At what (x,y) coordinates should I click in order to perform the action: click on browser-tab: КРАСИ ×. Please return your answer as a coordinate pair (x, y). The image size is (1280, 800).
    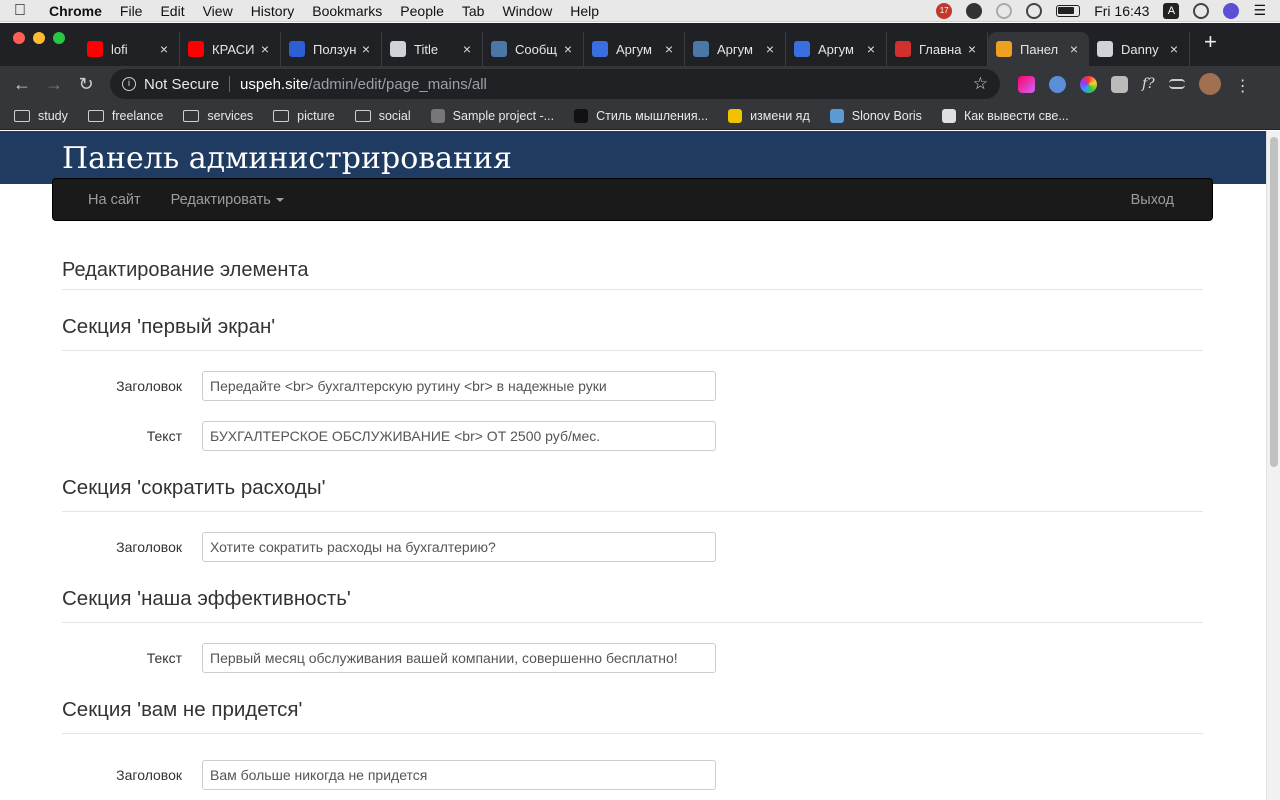
    Looking at the image, I should click on (230, 49).